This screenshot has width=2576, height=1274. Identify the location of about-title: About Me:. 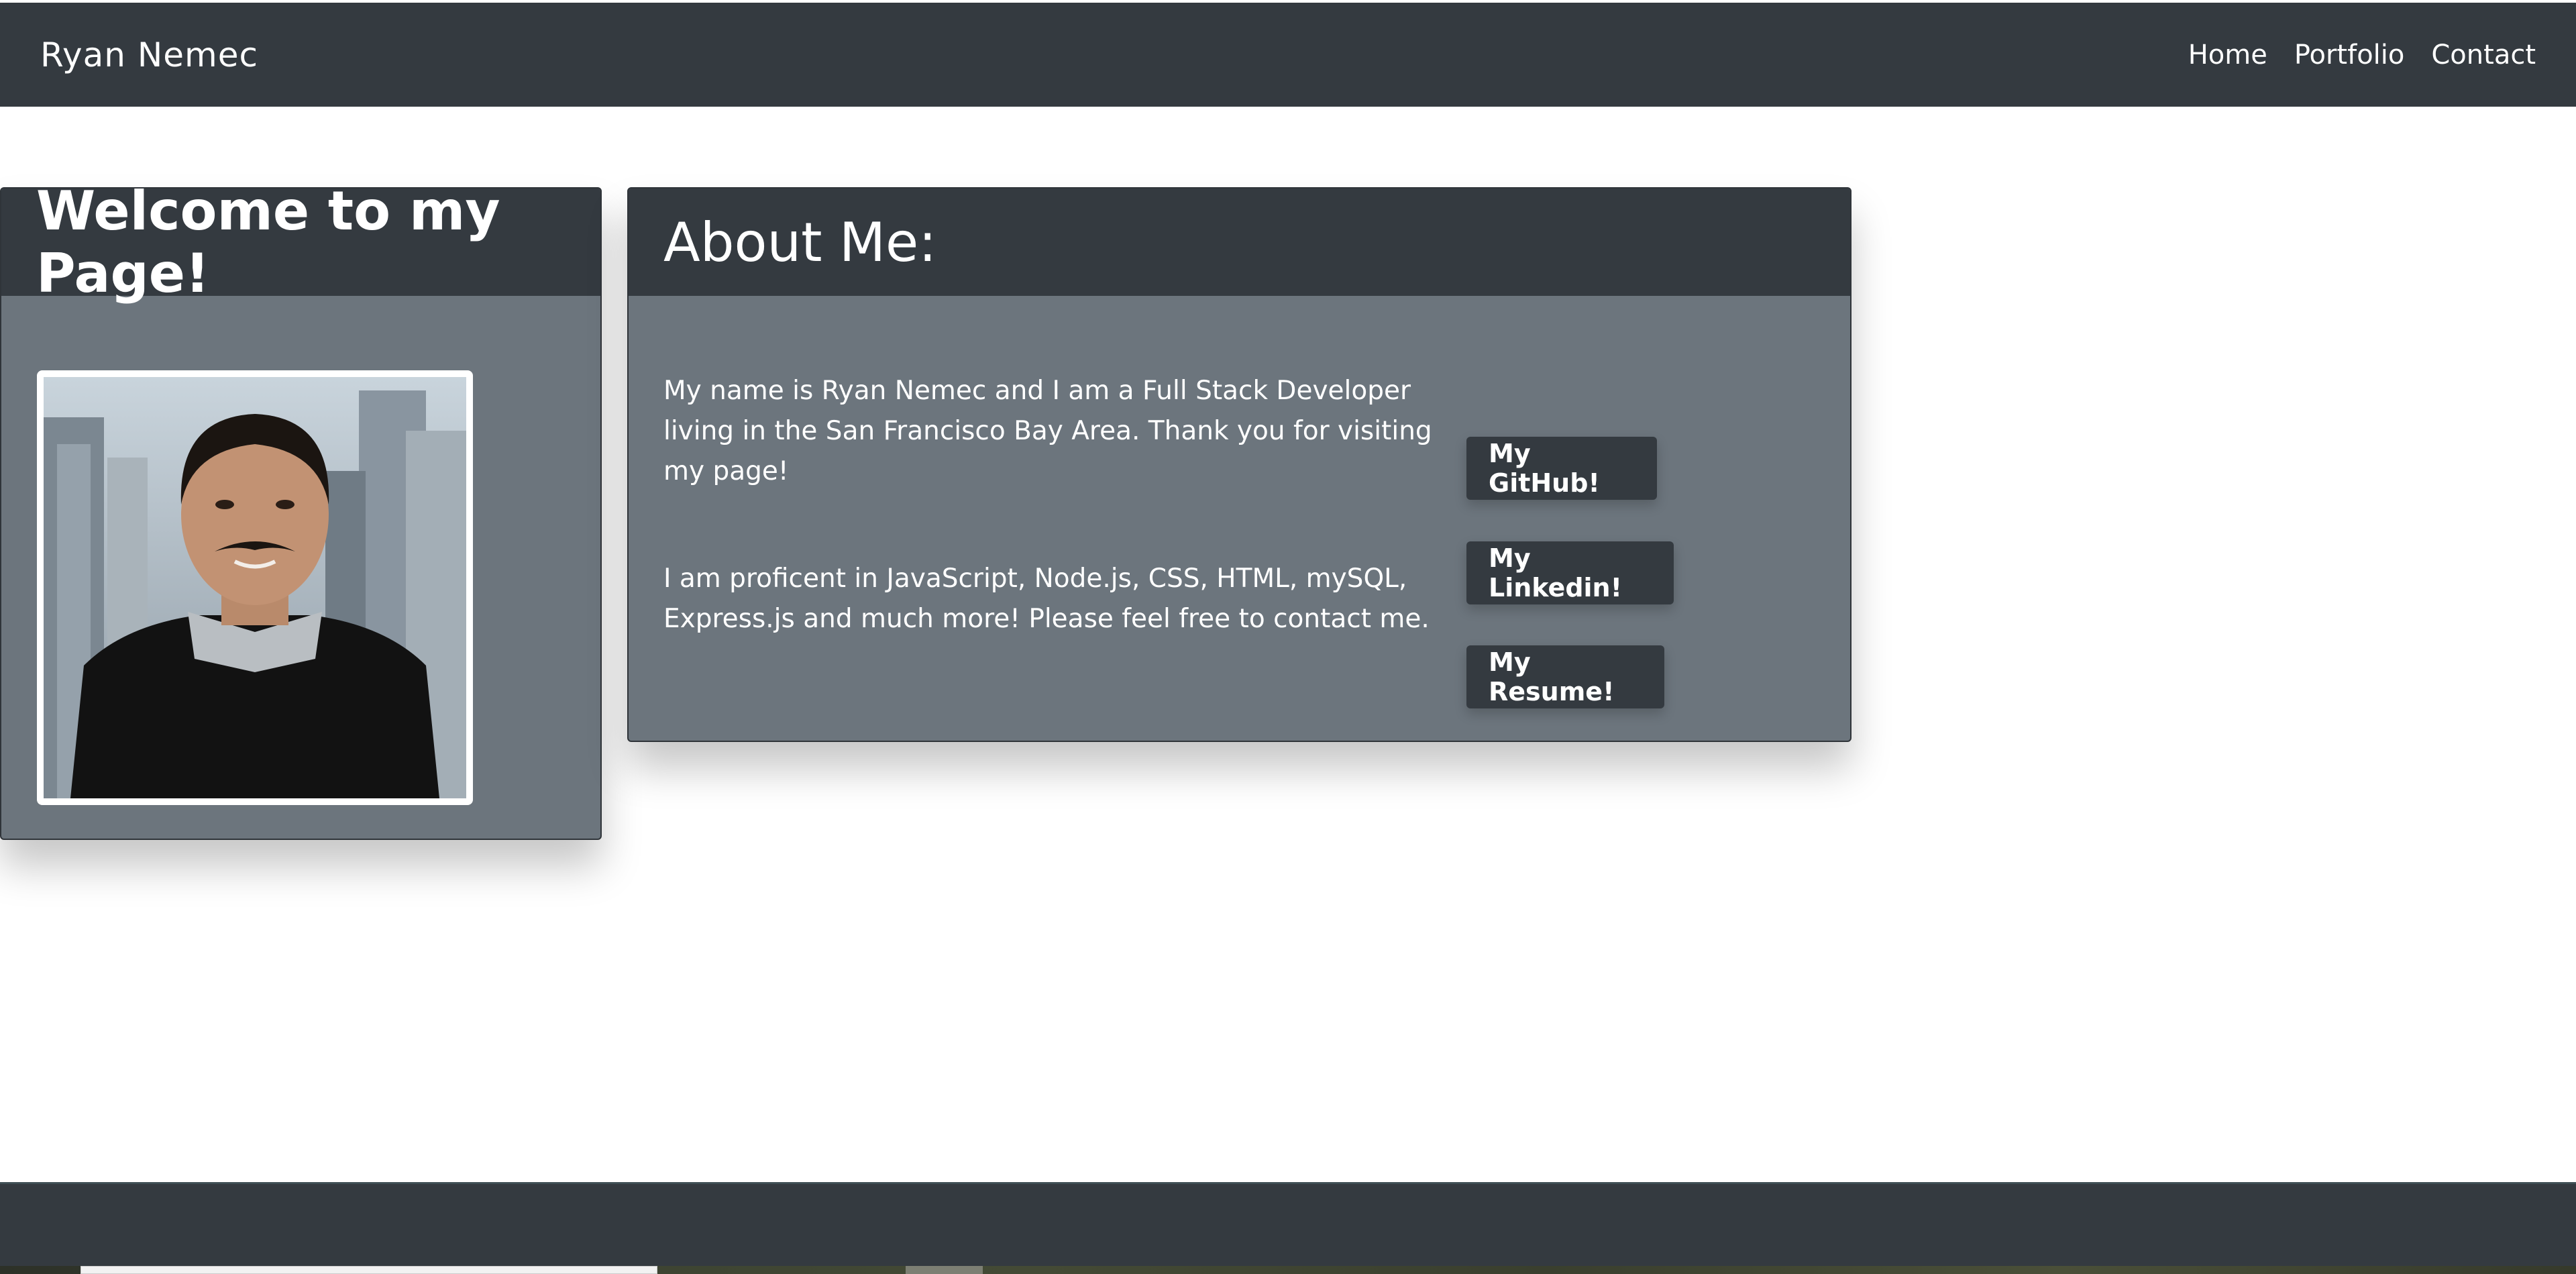
(800, 242).